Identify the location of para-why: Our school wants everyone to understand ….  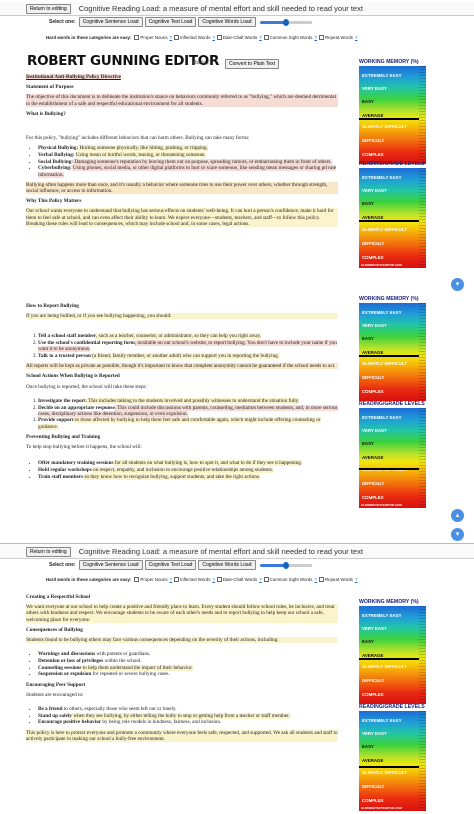
(182, 217).